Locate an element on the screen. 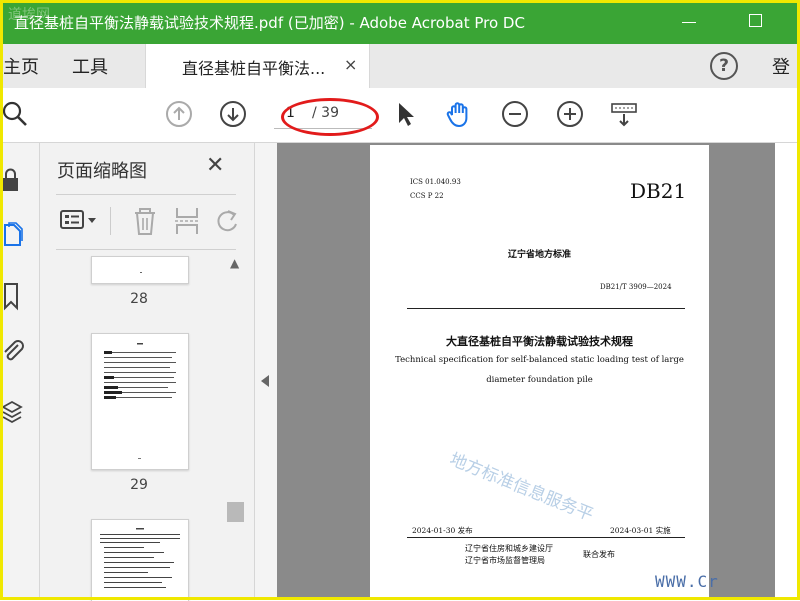 The image size is (800, 601). scrollbar-thumb is located at coordinates (235, 512).